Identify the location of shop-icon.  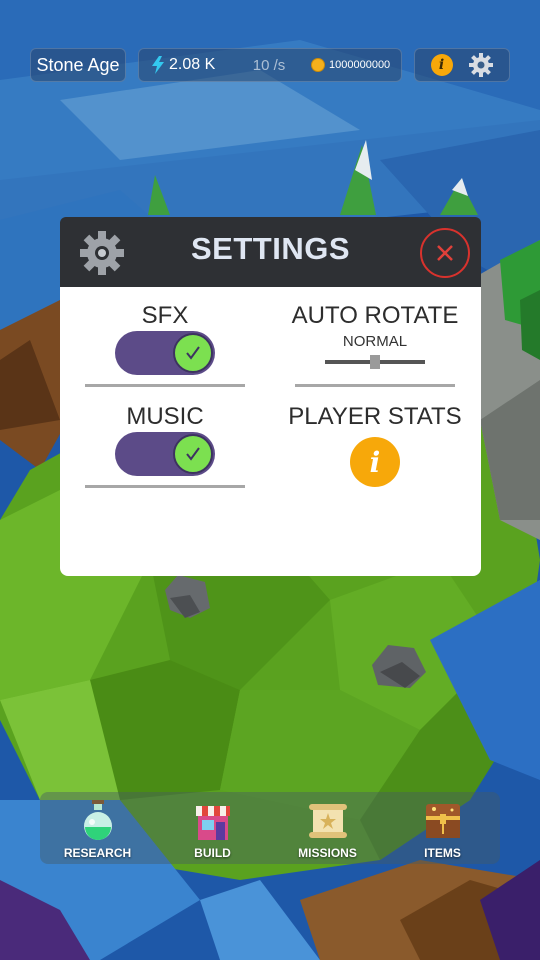
(213, 823).